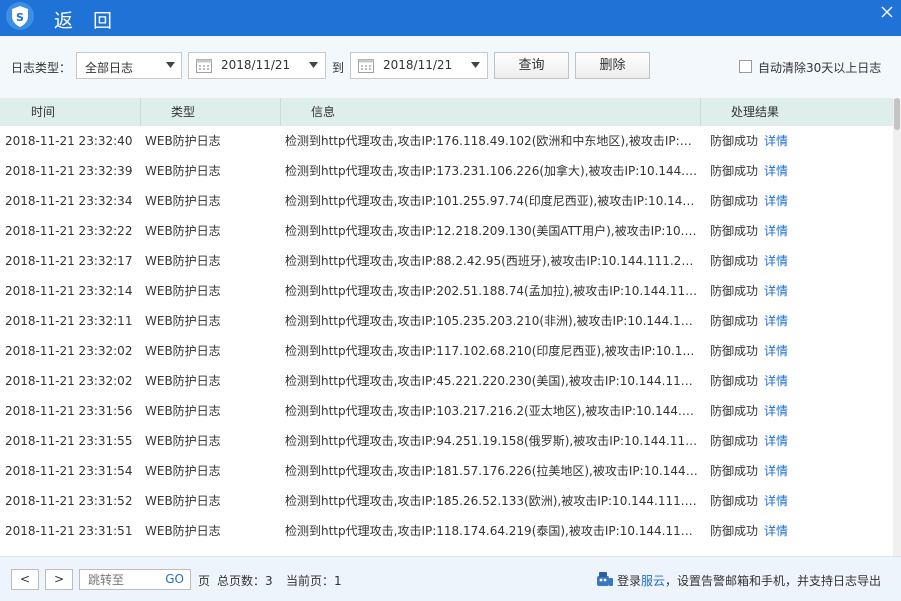 Image resolution: width=901 pixels, height=601 pixels. What do you see at coordinates (897, 327) in the screenshot?
I see `vertical-scrollbar` at bounding box center [897, 327].